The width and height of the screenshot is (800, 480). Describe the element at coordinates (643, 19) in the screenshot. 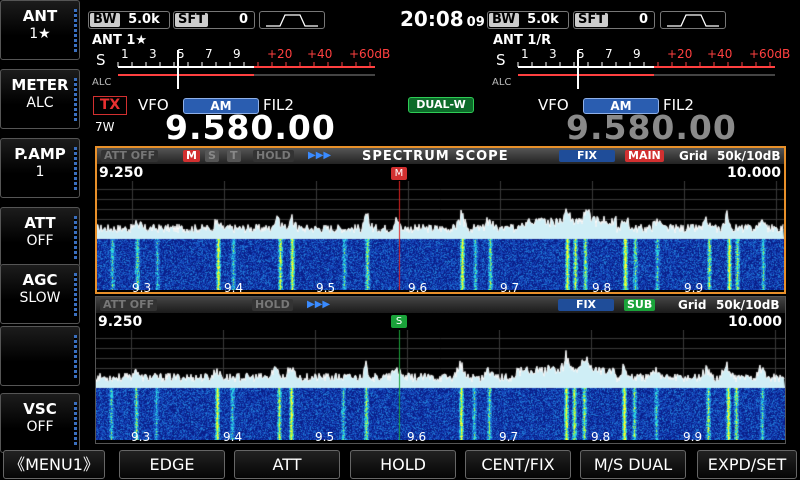

I see `sub-sft-value: 0` at that location.